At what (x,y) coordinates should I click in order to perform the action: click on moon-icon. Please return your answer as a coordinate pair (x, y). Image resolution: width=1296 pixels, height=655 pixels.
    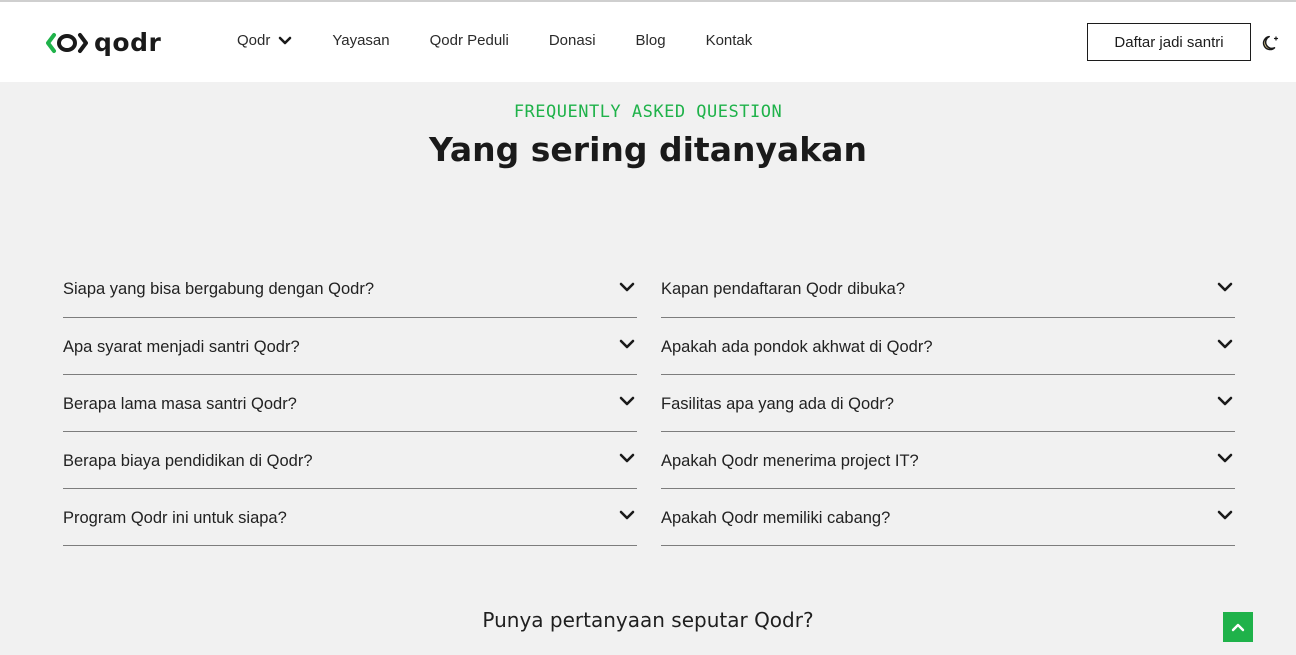
    Looking at the image, I should click on (1271, 43).